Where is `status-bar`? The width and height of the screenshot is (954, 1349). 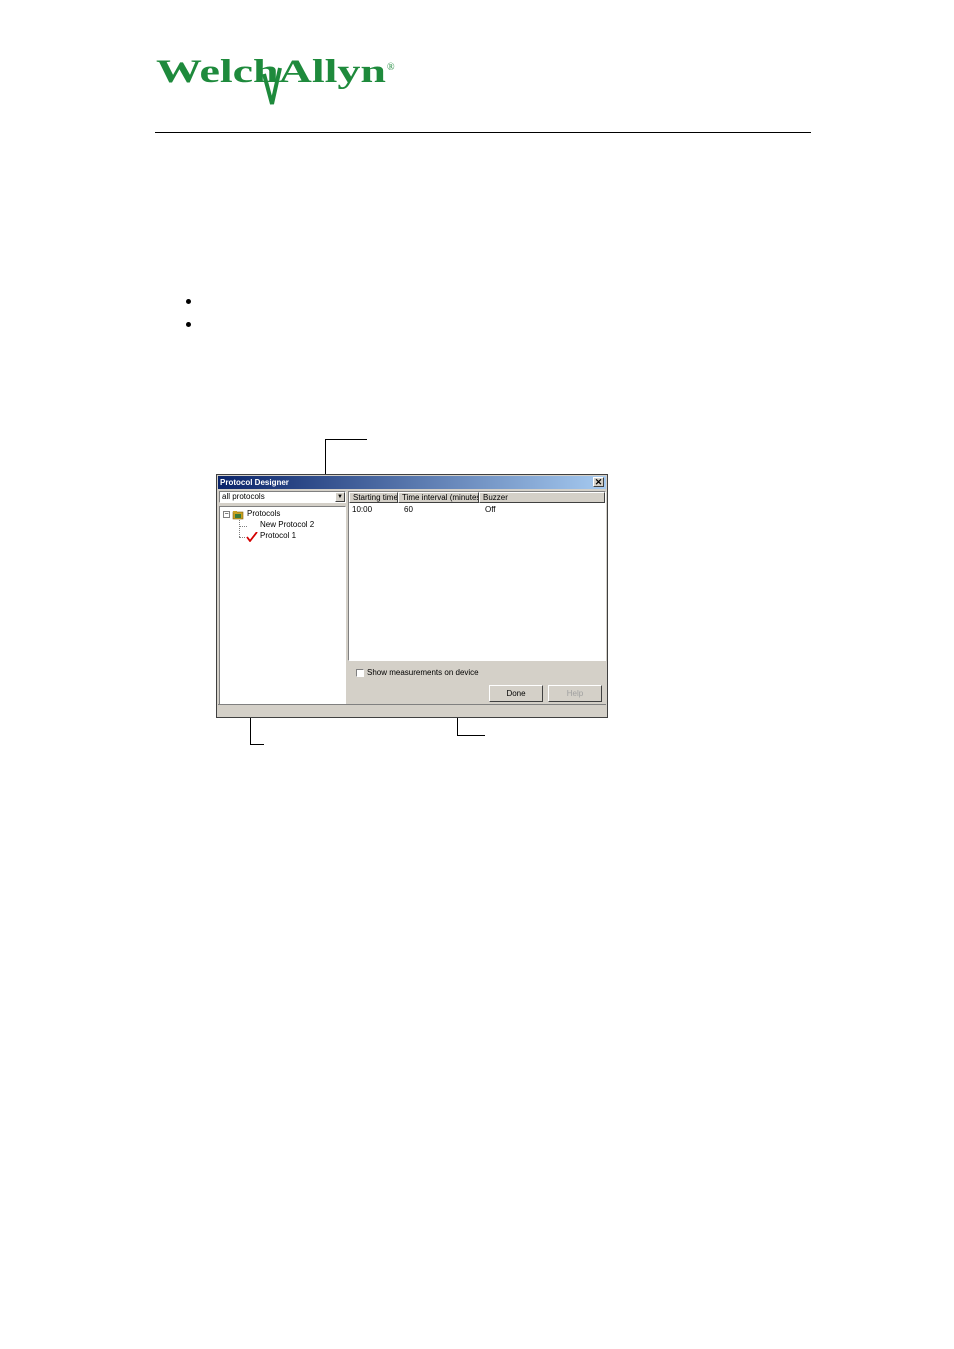 status-bar is located at coordinates (412, 710).